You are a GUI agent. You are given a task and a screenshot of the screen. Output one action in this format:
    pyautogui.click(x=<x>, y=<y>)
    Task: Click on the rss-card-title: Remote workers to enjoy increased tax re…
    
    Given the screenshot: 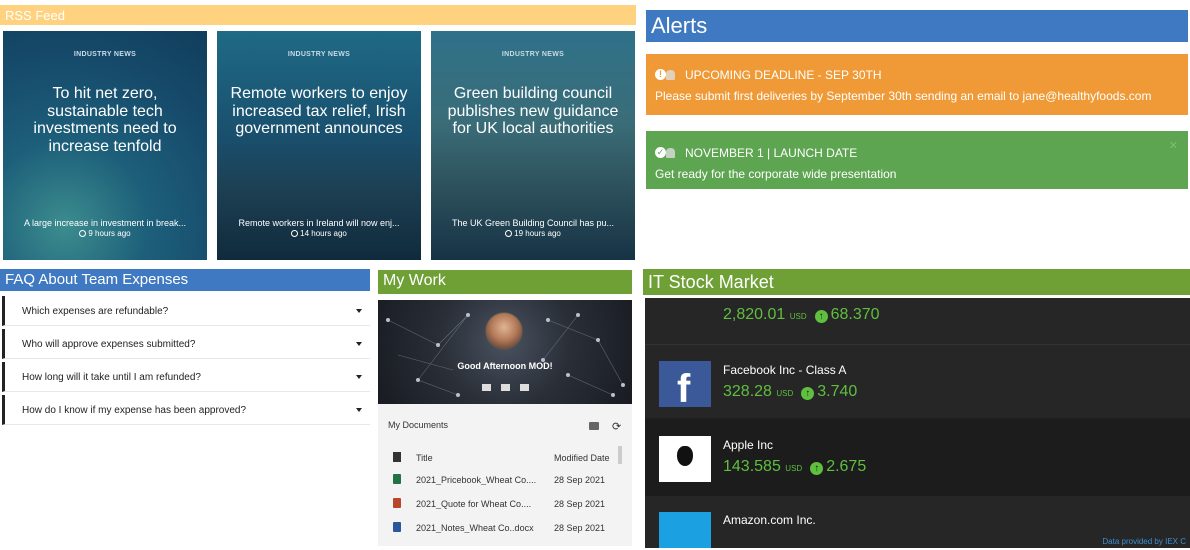 What is the action you would take?
    pyautogui.click(x=319, y=111)
    